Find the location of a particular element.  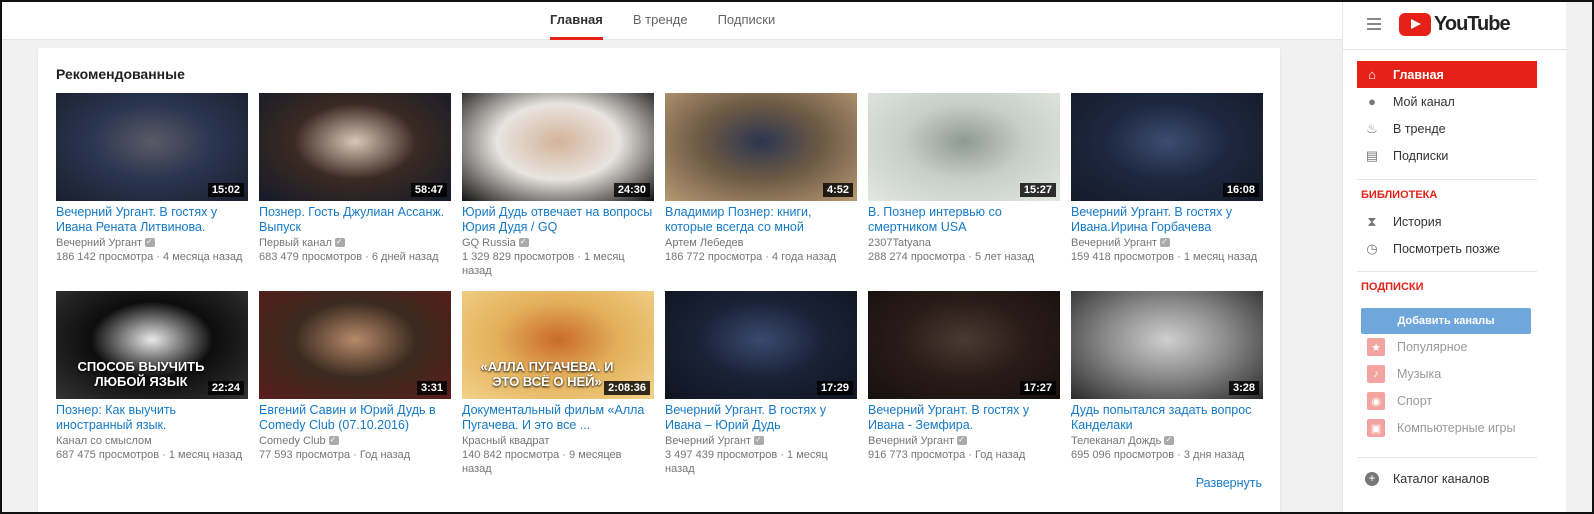

channel-name: Канал со смыслом is located at coordinates (104, 441).